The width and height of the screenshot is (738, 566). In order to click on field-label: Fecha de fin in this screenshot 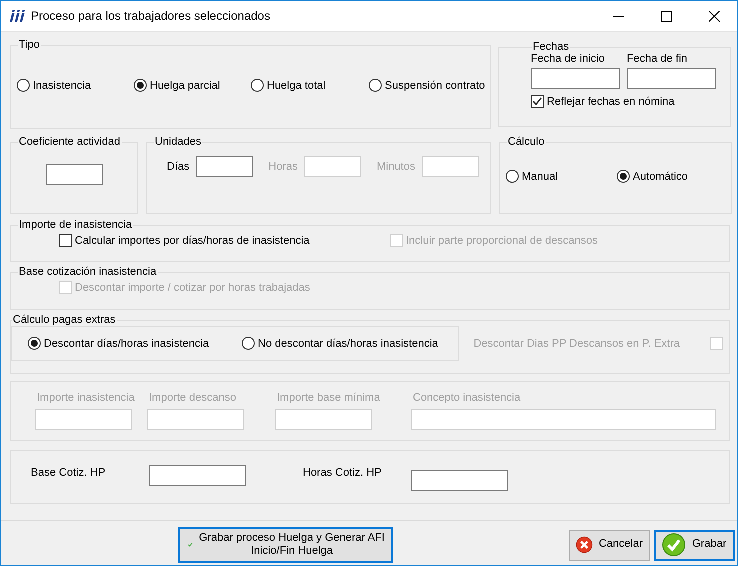, I will do `click(658, 59)`.